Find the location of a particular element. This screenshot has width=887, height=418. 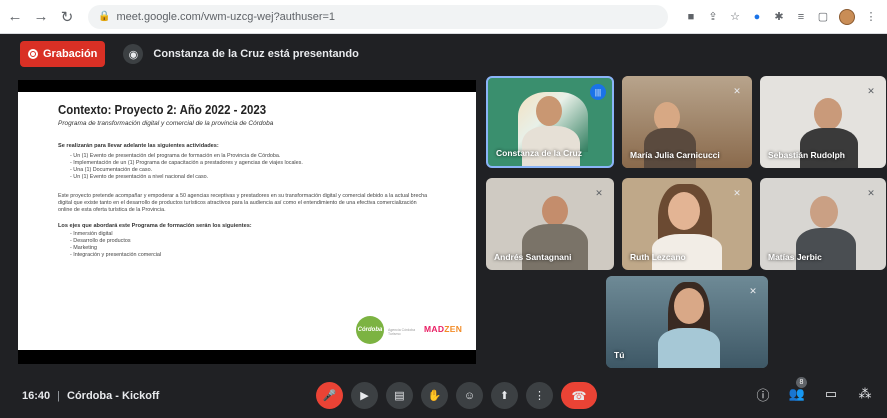

chat-icon: ▭ is located at coordinates (831, 393).